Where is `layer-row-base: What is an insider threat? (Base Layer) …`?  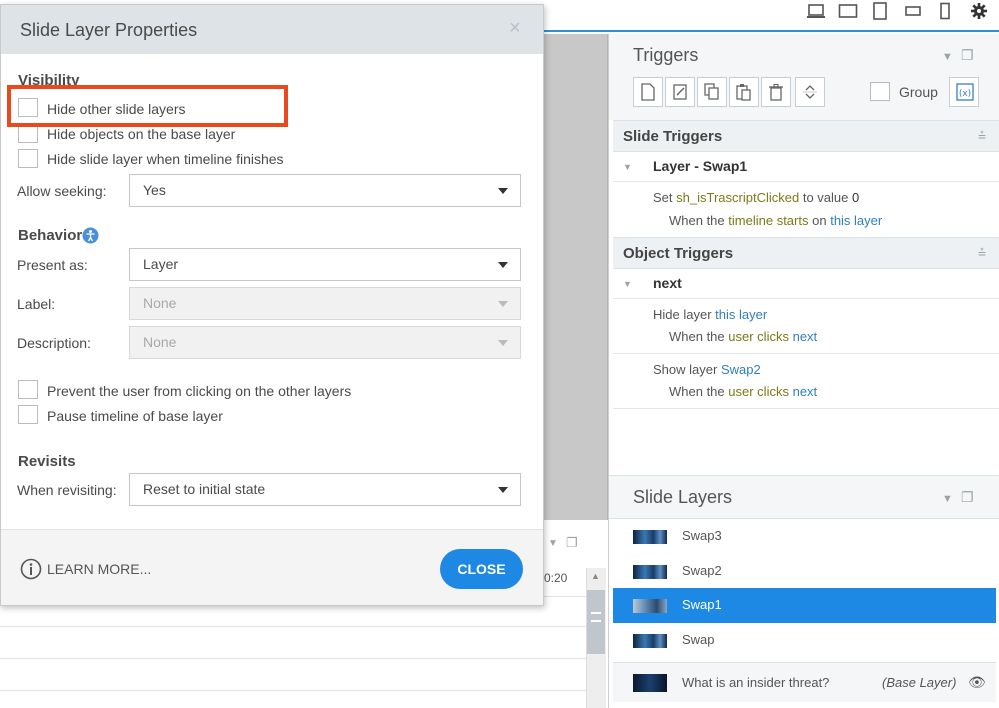 layer-row-base: What is an insider threat? (Base Layer) … is located at coordinates (804, 682).